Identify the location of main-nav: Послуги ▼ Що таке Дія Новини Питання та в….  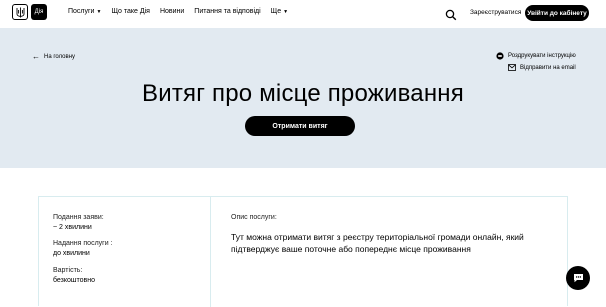
(183, 11).